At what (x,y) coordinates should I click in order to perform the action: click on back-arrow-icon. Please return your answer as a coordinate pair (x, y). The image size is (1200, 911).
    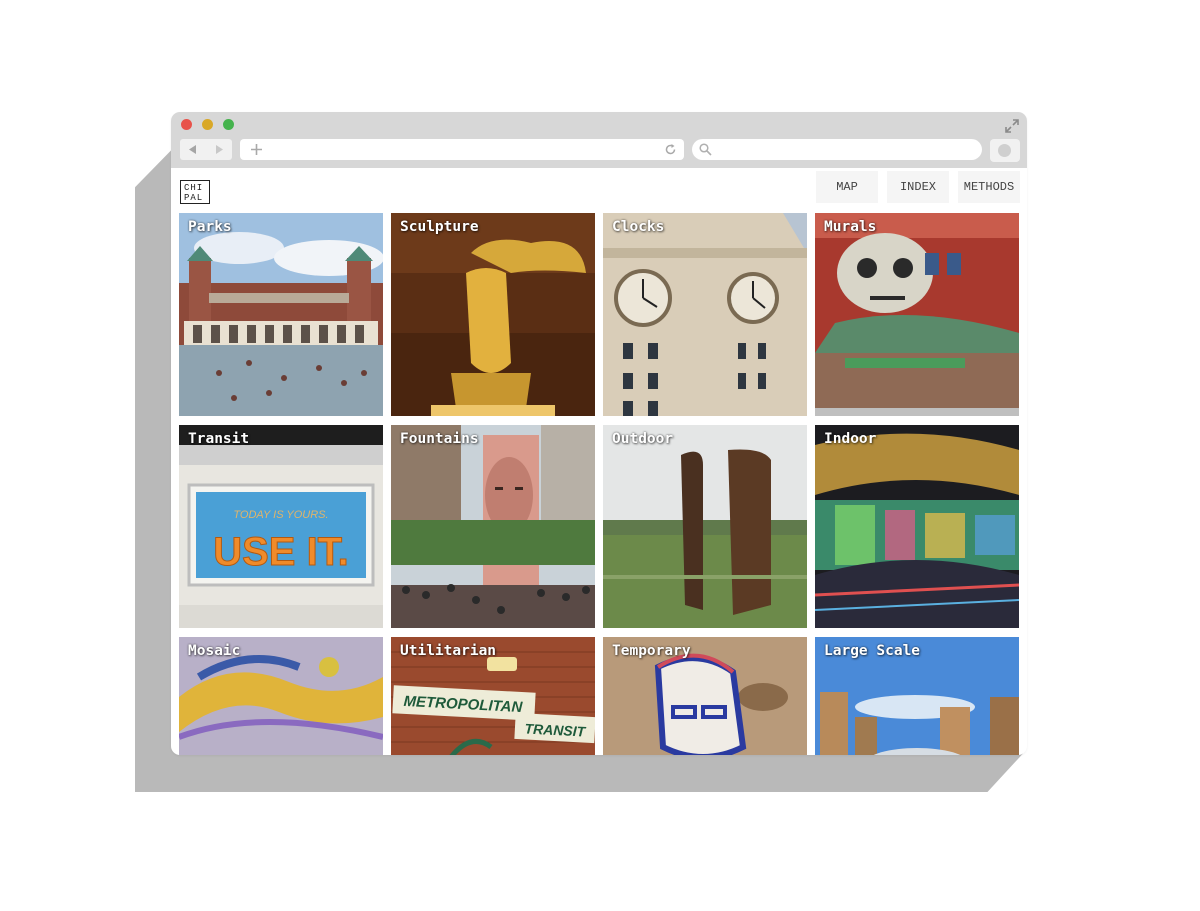
    Looking at the image, I should click on (192, 149).